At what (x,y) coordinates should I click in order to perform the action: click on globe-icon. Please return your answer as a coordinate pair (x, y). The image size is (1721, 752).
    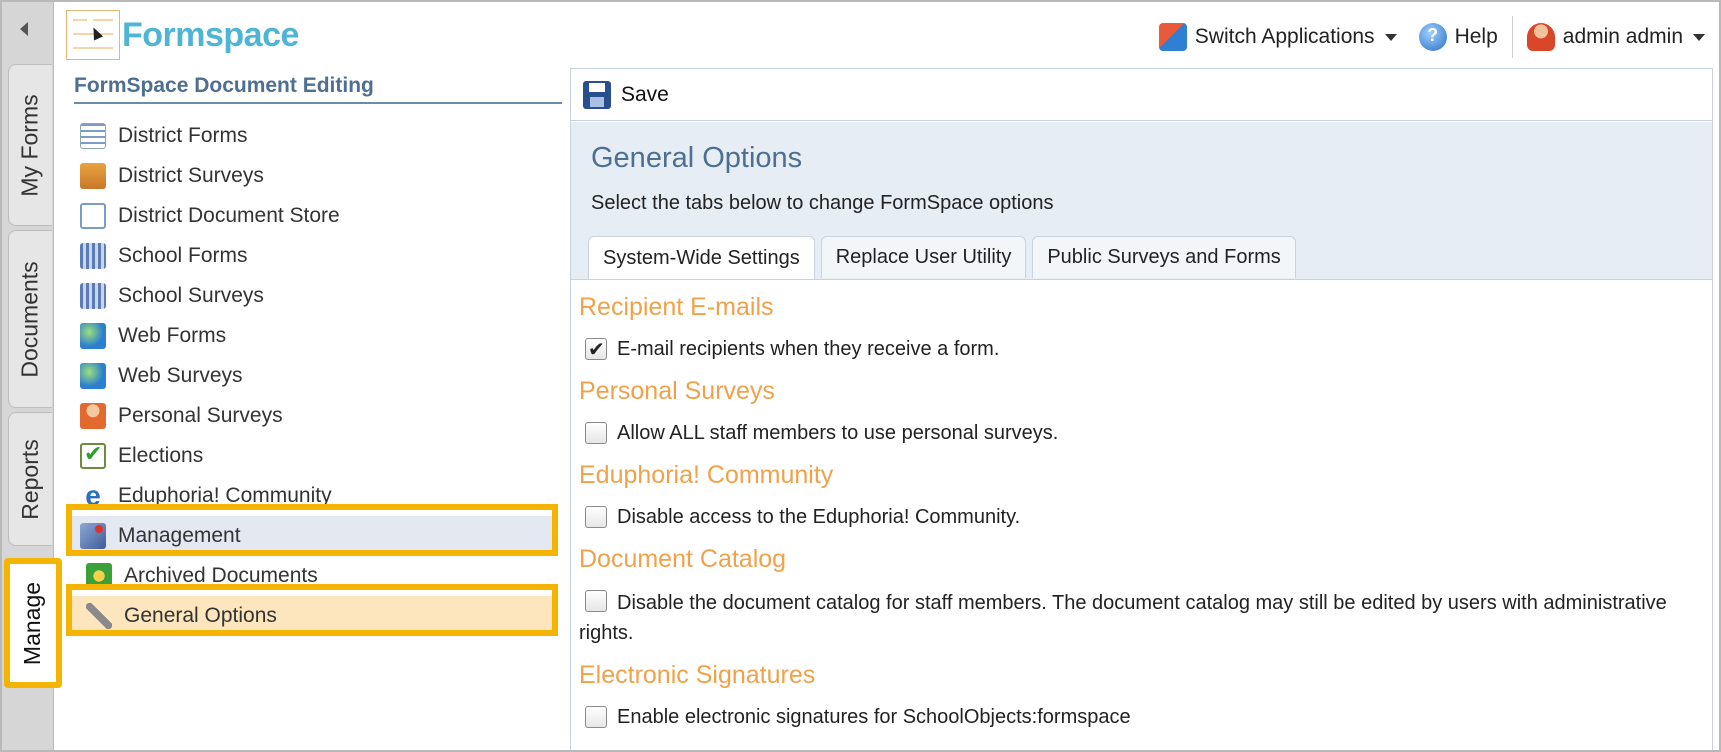
    Looking at the image, I should click on (93, 336).